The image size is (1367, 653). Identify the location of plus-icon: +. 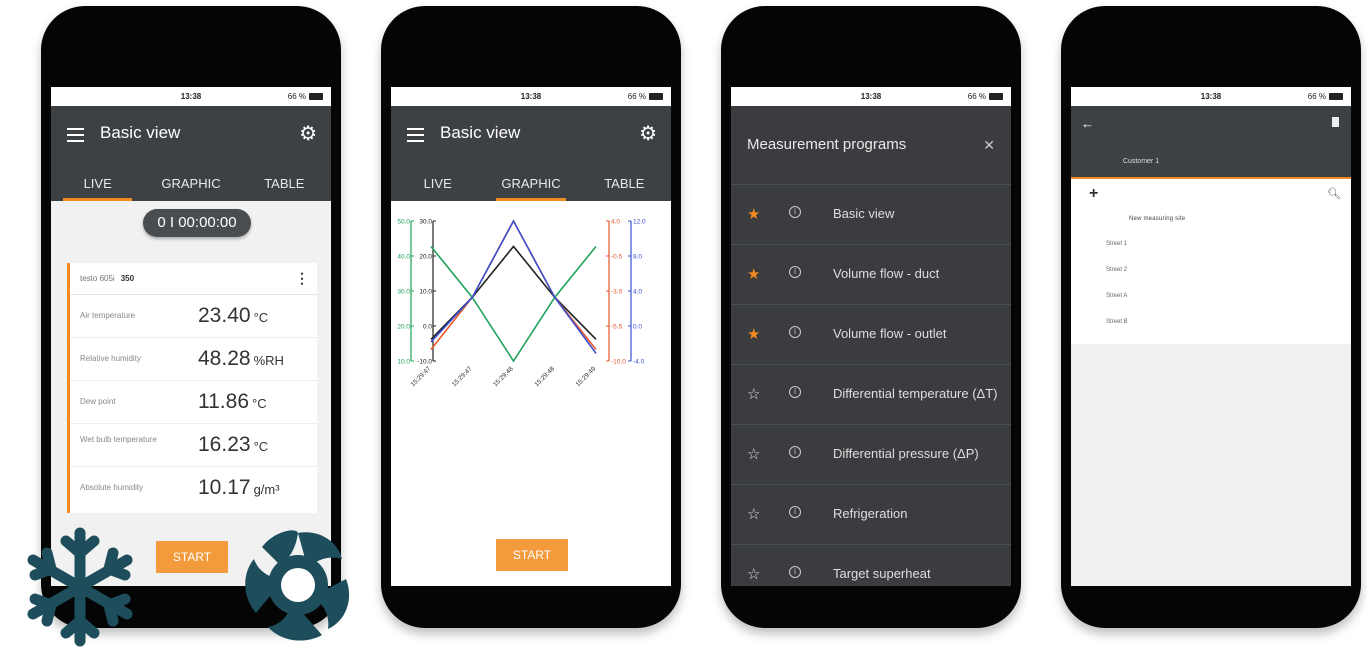
(1093, 194).